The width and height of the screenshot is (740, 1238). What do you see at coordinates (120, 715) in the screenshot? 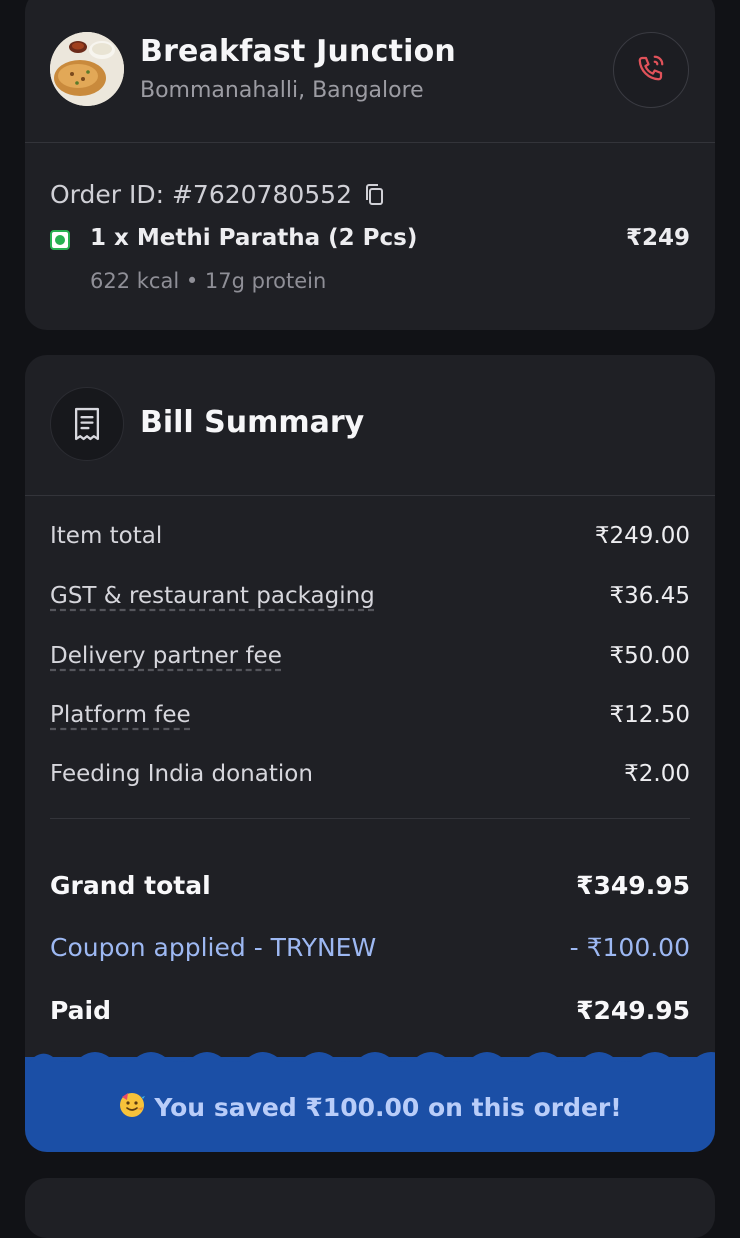
I see `bill-row-label: Platform fee` at bounding box center [120, 715].